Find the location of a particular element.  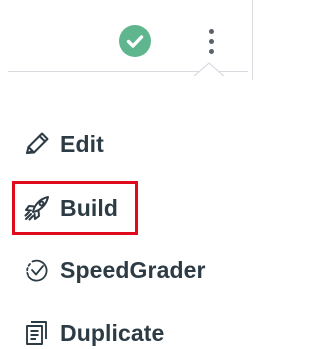

published-status-badge is located at coordinates (135, 41).